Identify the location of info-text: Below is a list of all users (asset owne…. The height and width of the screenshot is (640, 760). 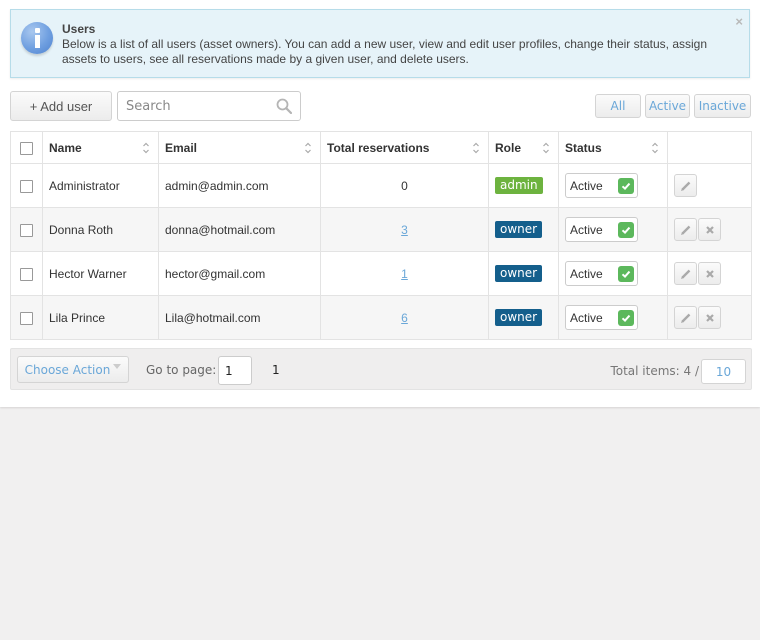
(385, 51).